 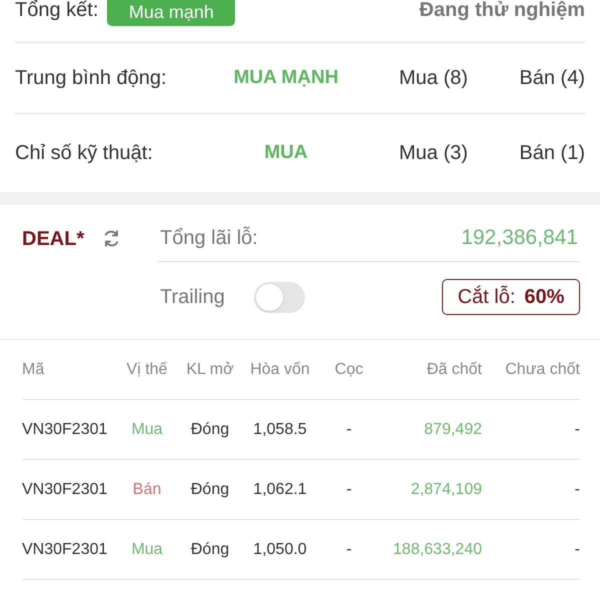 What do you see at coordinates (552, 78) in the screenshot?
I see `sell-count: Bán (4)` at bounding box center [552, 78].